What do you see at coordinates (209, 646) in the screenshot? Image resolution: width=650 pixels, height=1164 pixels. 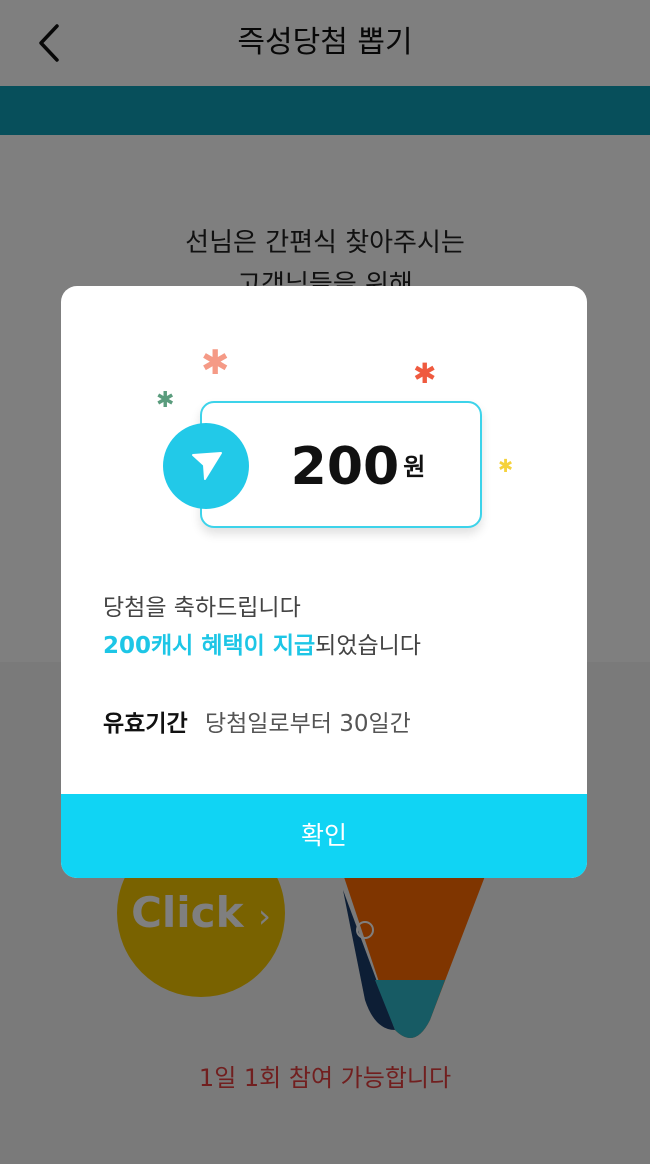 I see `benefit-highlight: 200캐시 혜택이 지급` at bounding box center [209, 646].